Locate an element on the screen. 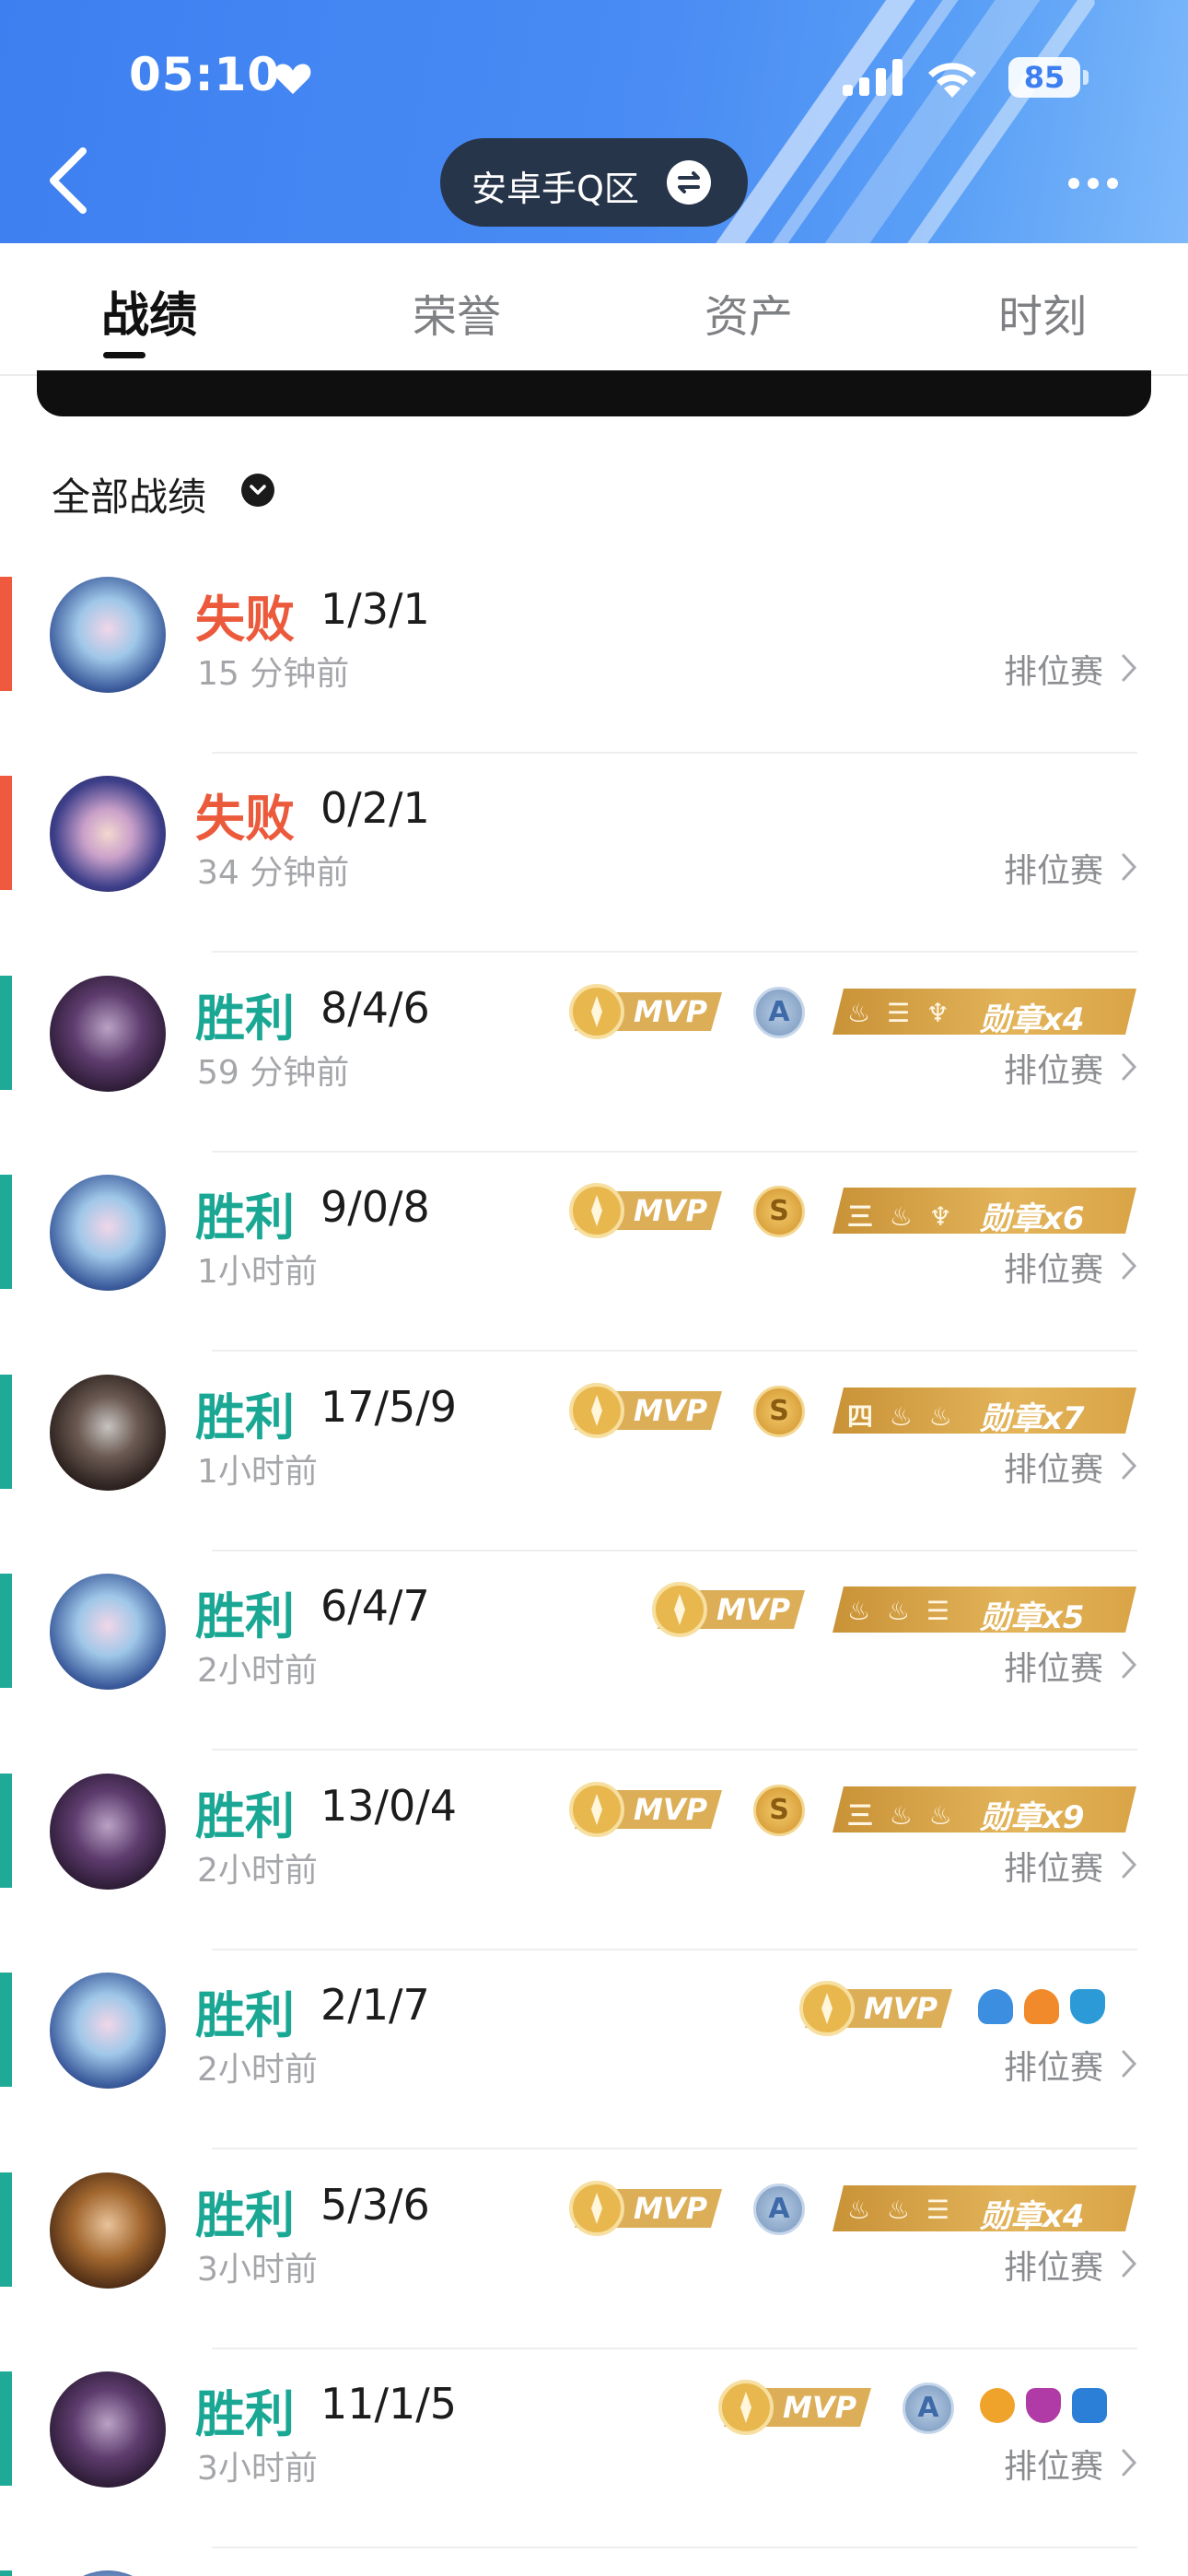  tab-assets: 资产 is located at coordinates (749, 312).